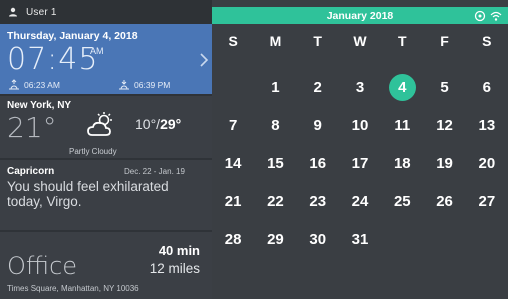  Describe the element at coordinates (31, 171) in the screenshot. I see `horoscope-sign: Capricorn` at that location.